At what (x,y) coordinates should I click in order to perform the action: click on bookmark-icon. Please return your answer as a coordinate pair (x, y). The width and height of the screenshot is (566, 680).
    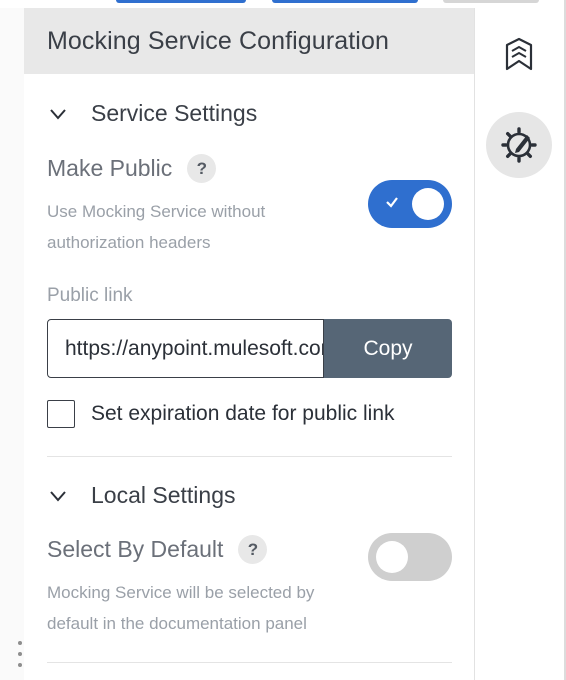
    Looking at the image, I should click on (519, 54).